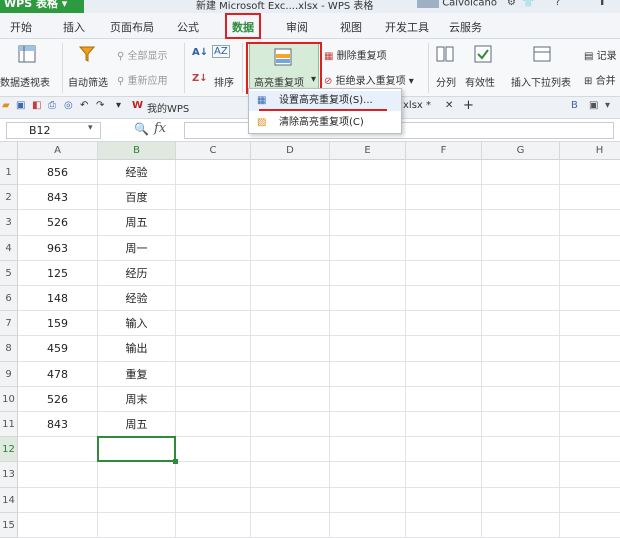 This screenshot has width=620, height=538. Describe the element at coordinates (58, 299) in the screenshot. I see `table-cell: 148` at that location.